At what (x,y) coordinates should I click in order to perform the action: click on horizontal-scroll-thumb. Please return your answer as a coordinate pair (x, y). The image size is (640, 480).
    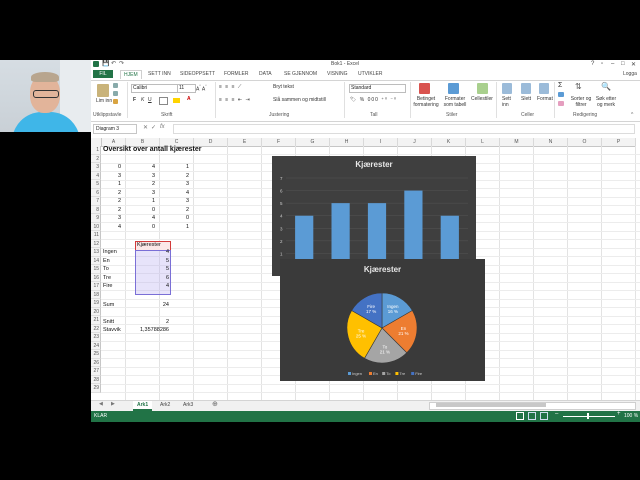
    Looking at the image, I should click on (491, 405).